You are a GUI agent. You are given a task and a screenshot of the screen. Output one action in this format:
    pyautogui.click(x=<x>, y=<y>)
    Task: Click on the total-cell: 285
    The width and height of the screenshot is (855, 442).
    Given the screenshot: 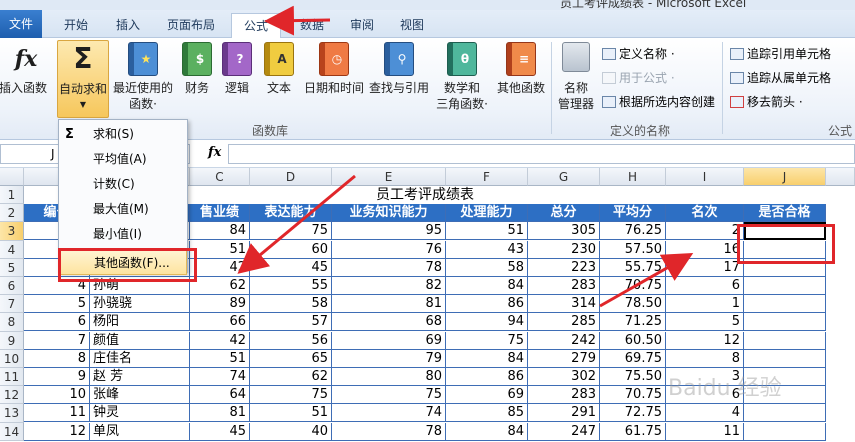 What is the action you would take?
    pyautogui.click(x=564, y=322)
    